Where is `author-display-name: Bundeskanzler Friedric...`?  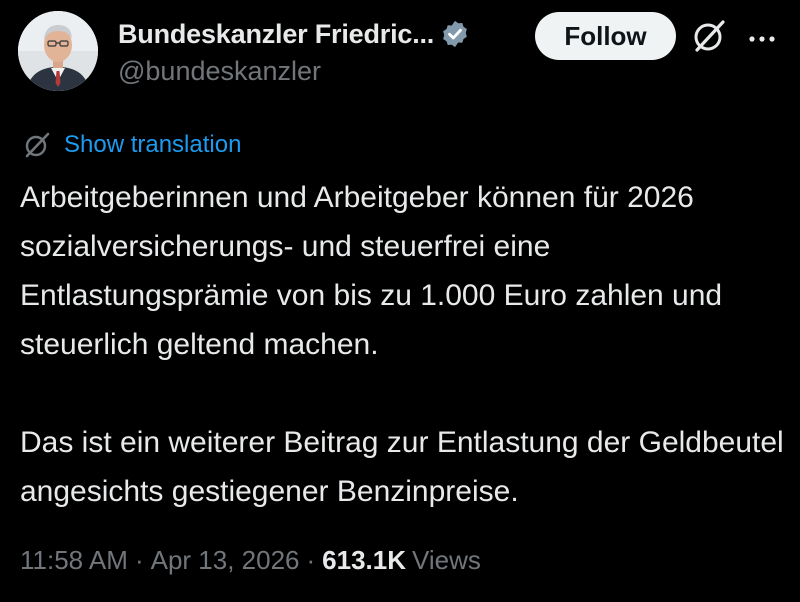 author-display-name: Bundeskanzler Friedric... is located at coordinates (276, 34).